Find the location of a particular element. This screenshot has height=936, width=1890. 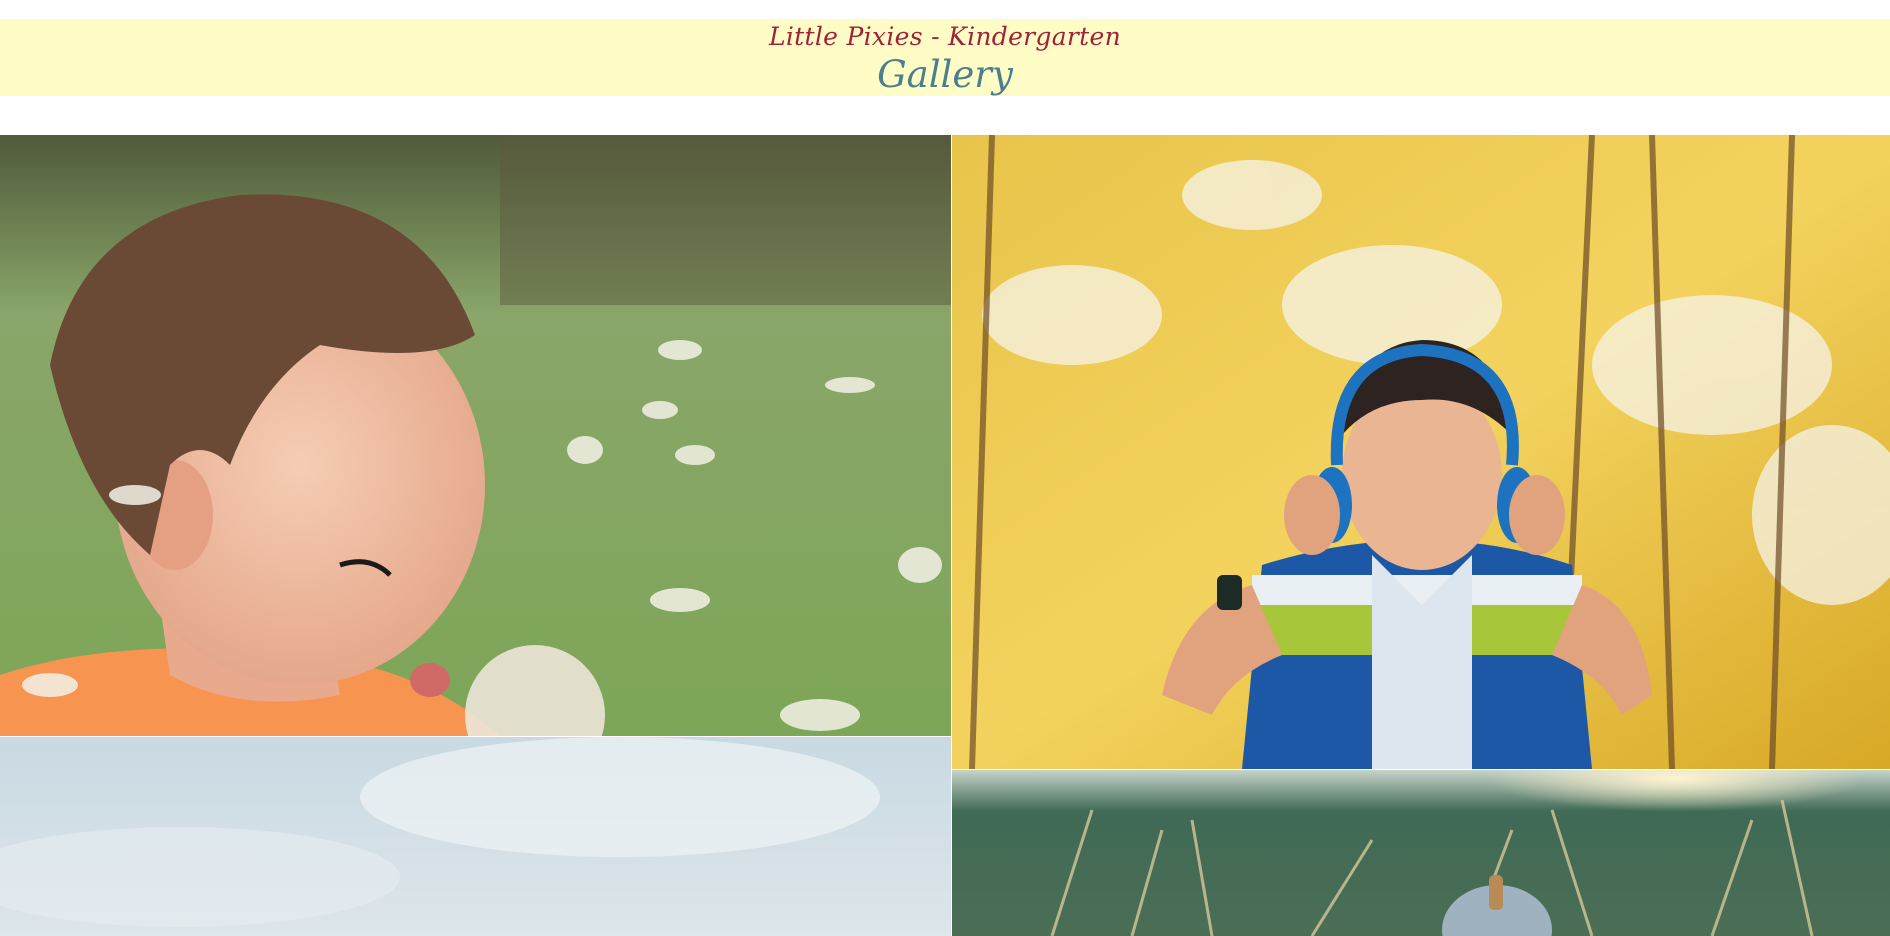

grass-child-image is located at coordinates (1421, 853).